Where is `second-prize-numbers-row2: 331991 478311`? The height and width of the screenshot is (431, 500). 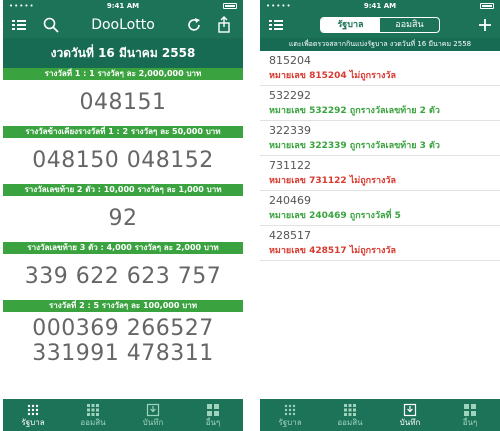 second-prize-numbers-row2: 331991 478311 is located at coordinates (123, 353).